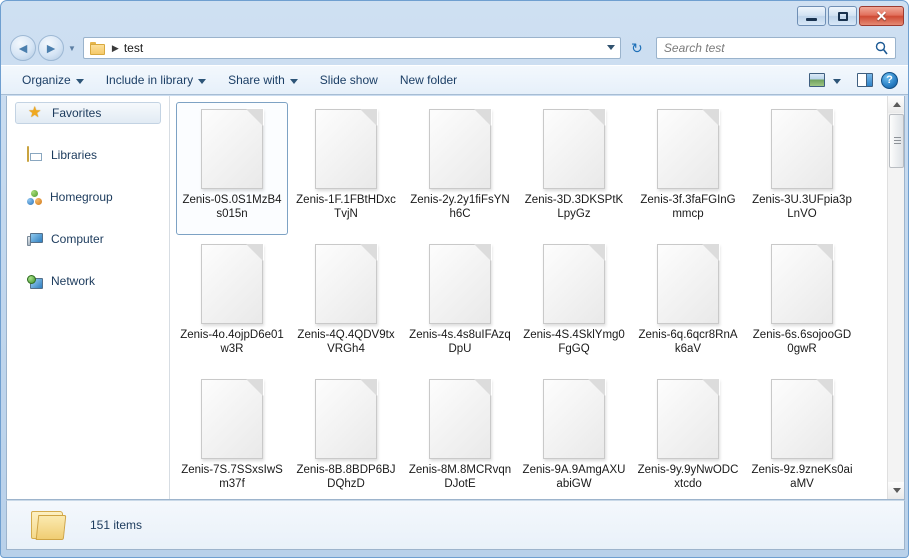  I want to click on search-icon, so click(881, 48).